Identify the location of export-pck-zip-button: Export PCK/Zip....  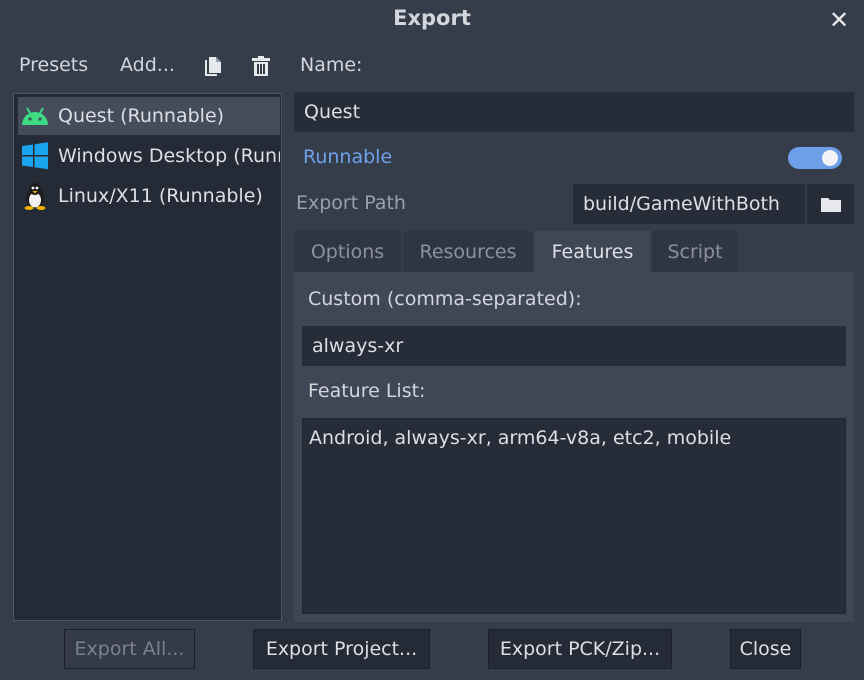
(580, 649).